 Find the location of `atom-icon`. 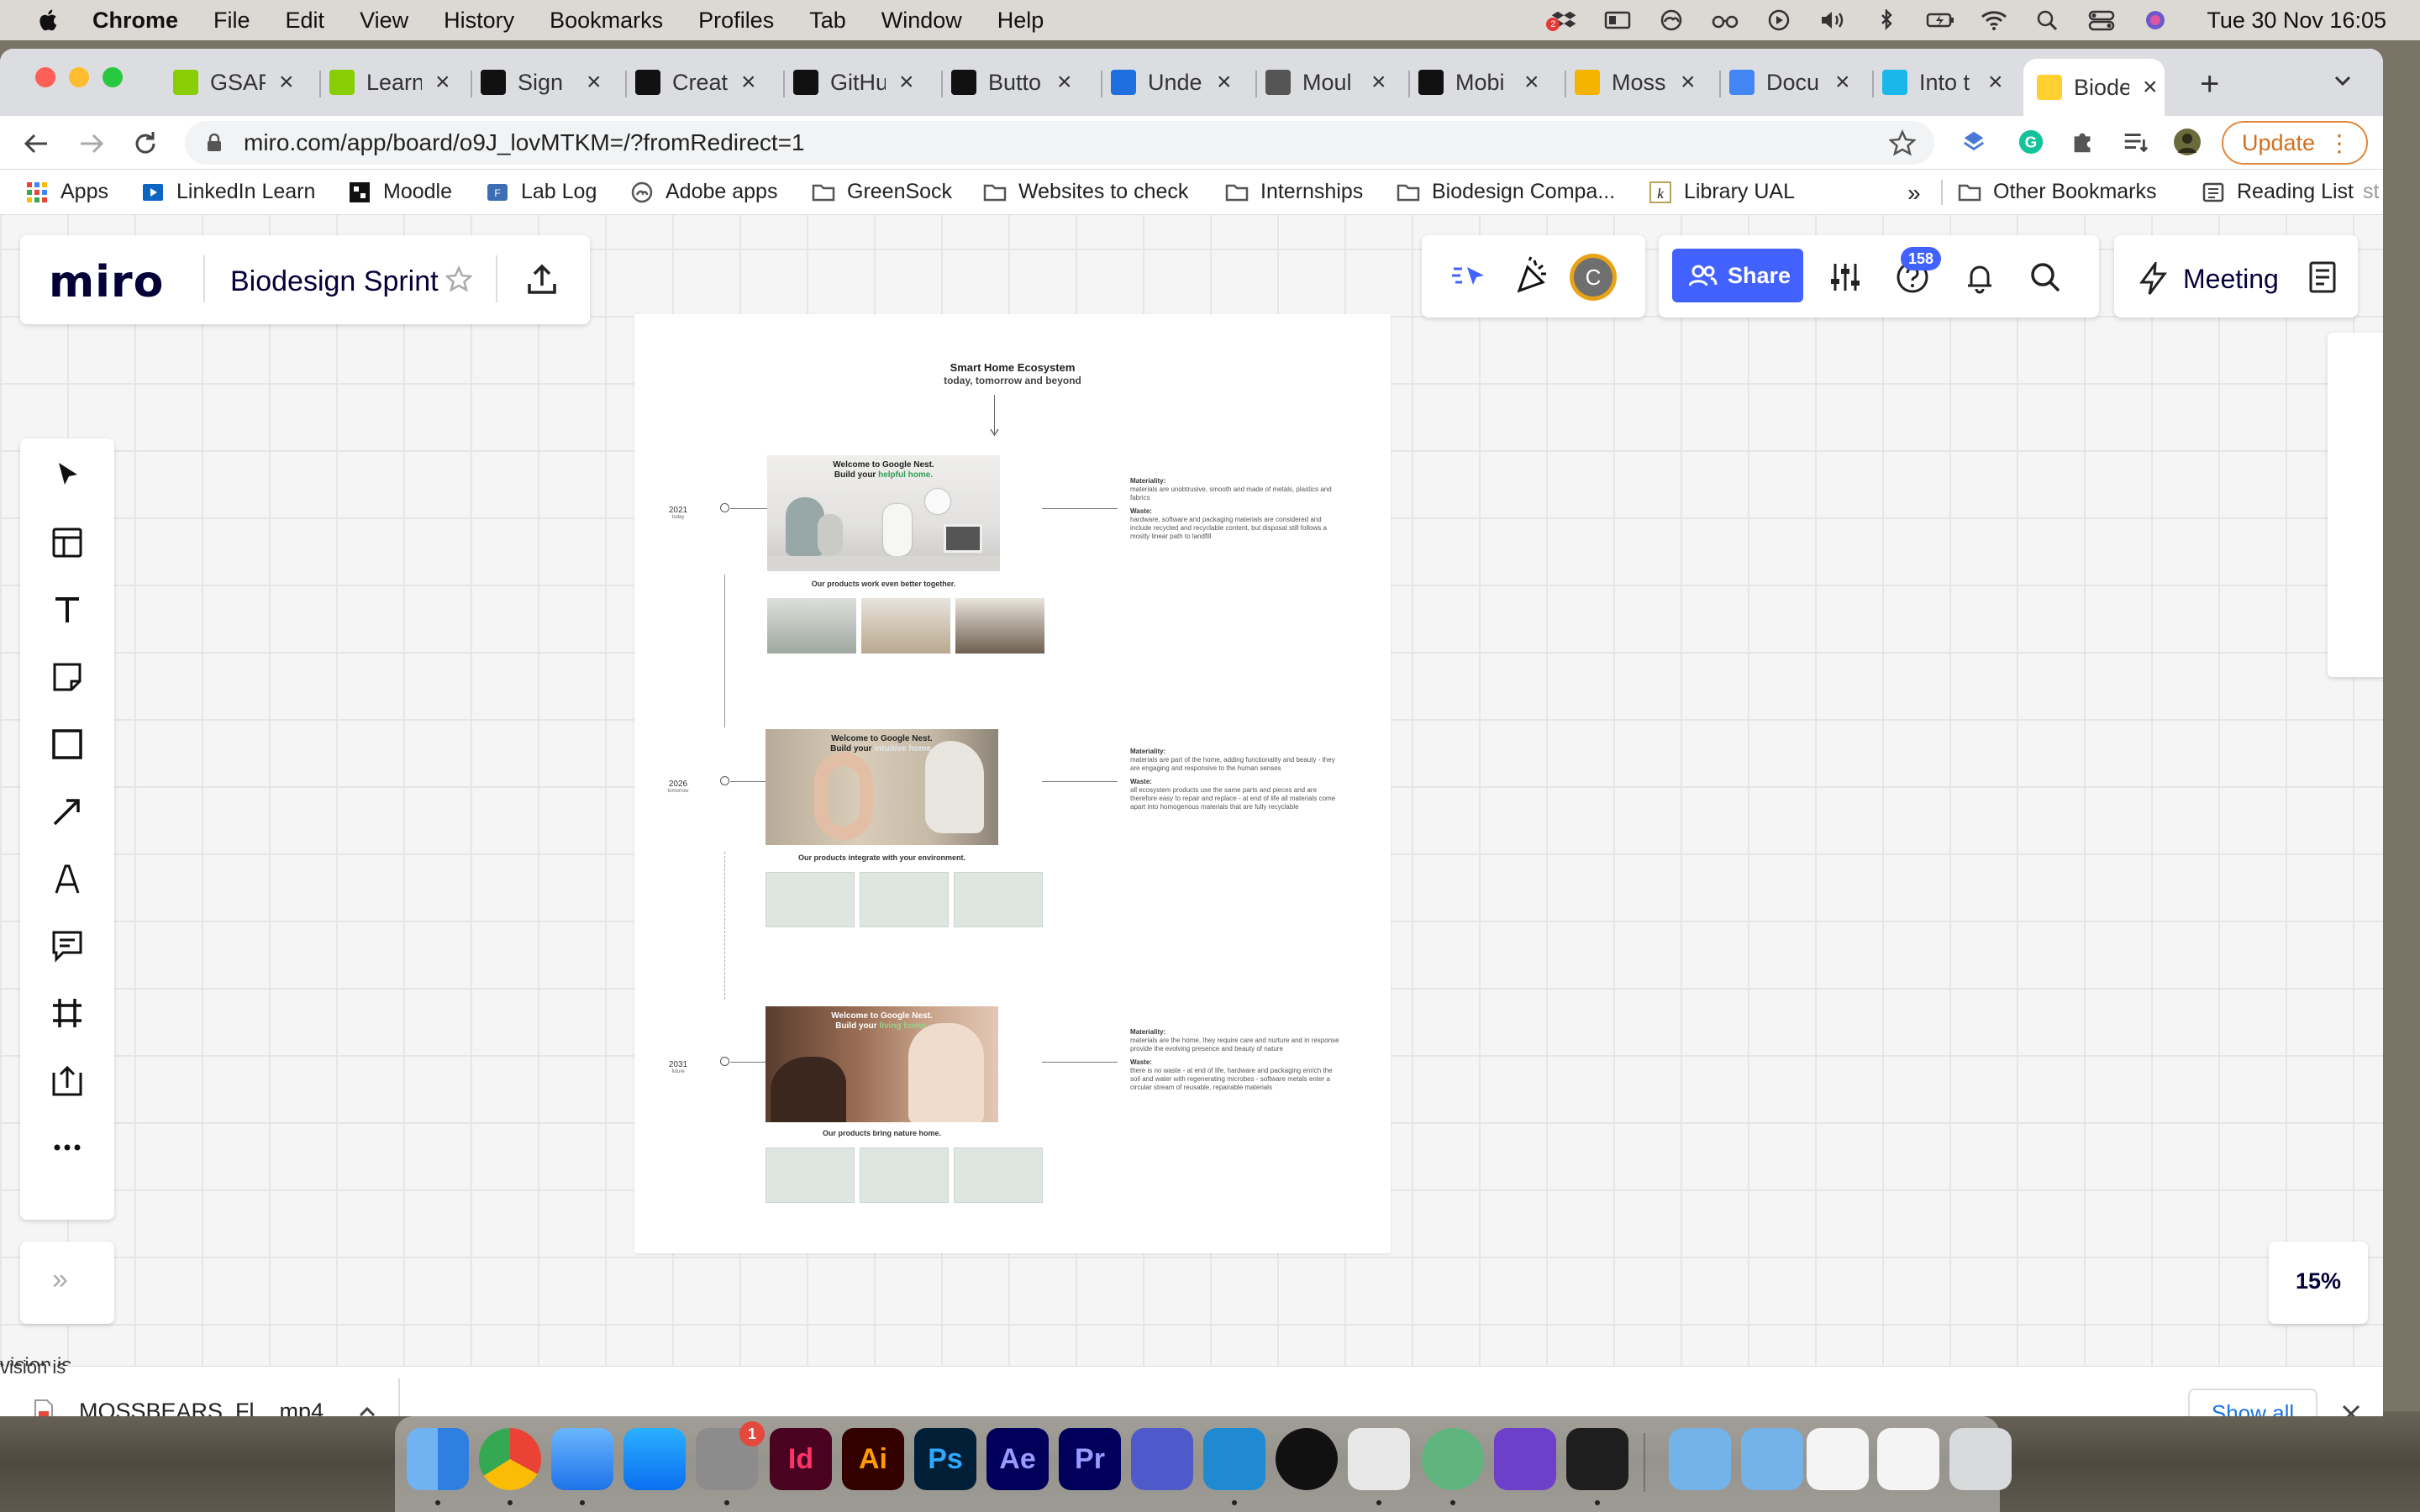

atom-icon is located at coordinates (1453, 1459).